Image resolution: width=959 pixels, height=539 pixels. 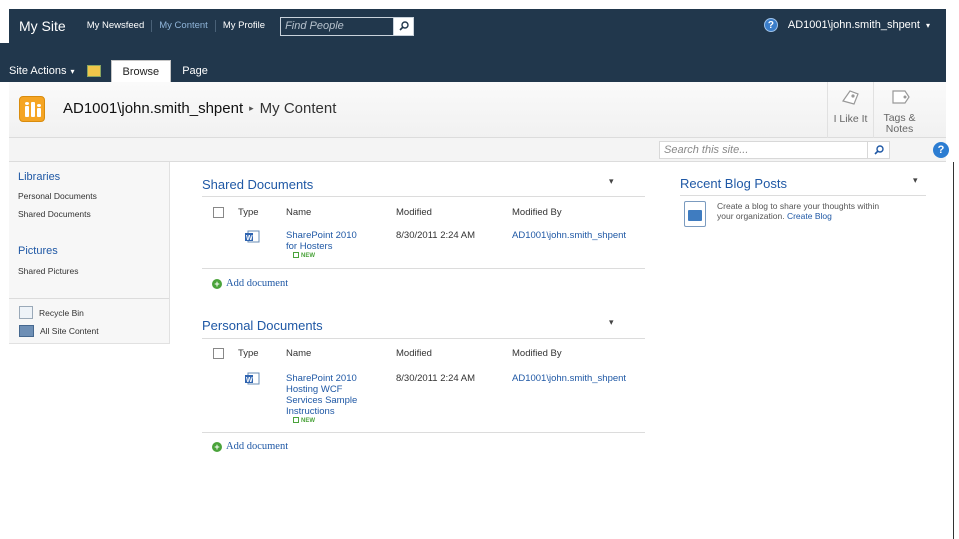 I want to click on recent-blog-posts-menu-icon: ▾, so click(x=915, y=180).